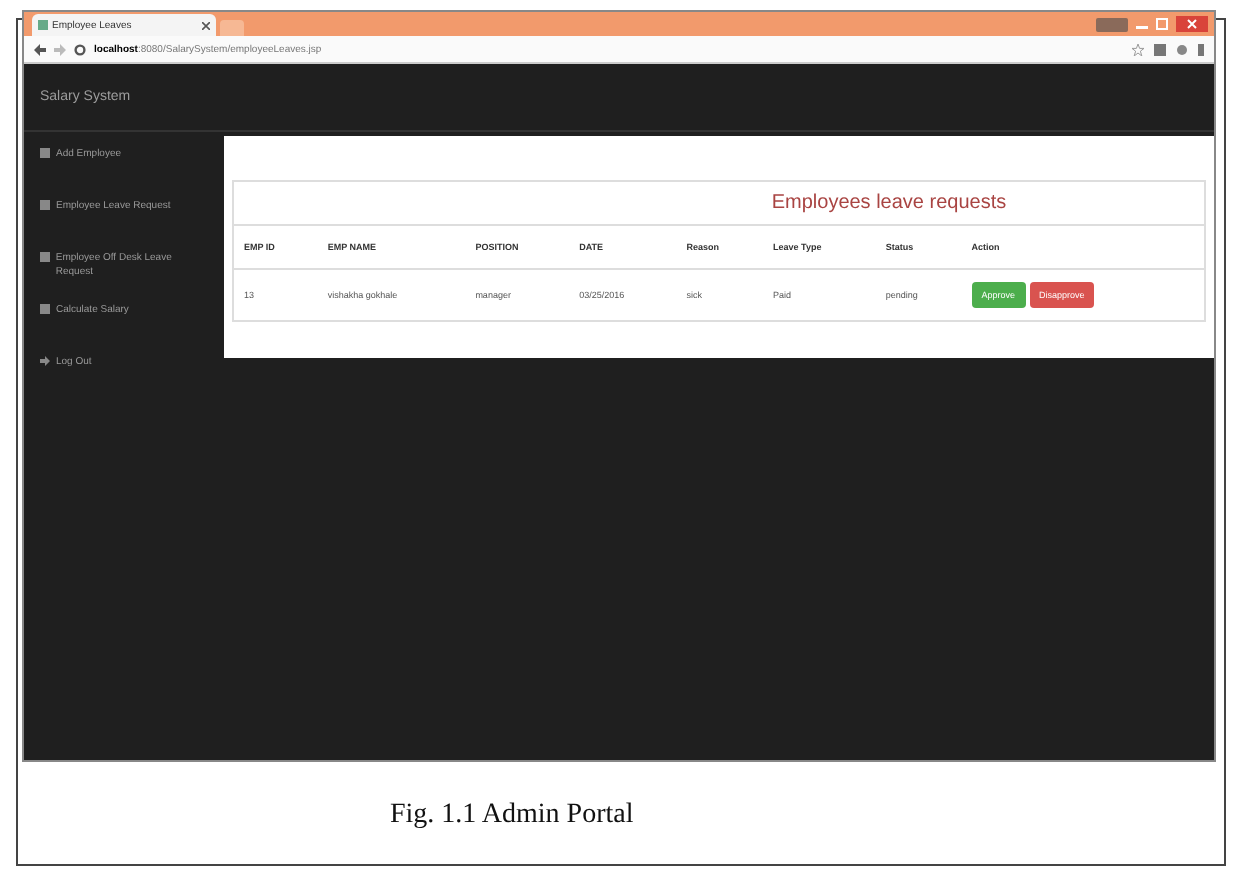  What do you see at coordinates (1112, 24) in the screenshot?
I see `profile-icon` at bounding box center [1112, 24].